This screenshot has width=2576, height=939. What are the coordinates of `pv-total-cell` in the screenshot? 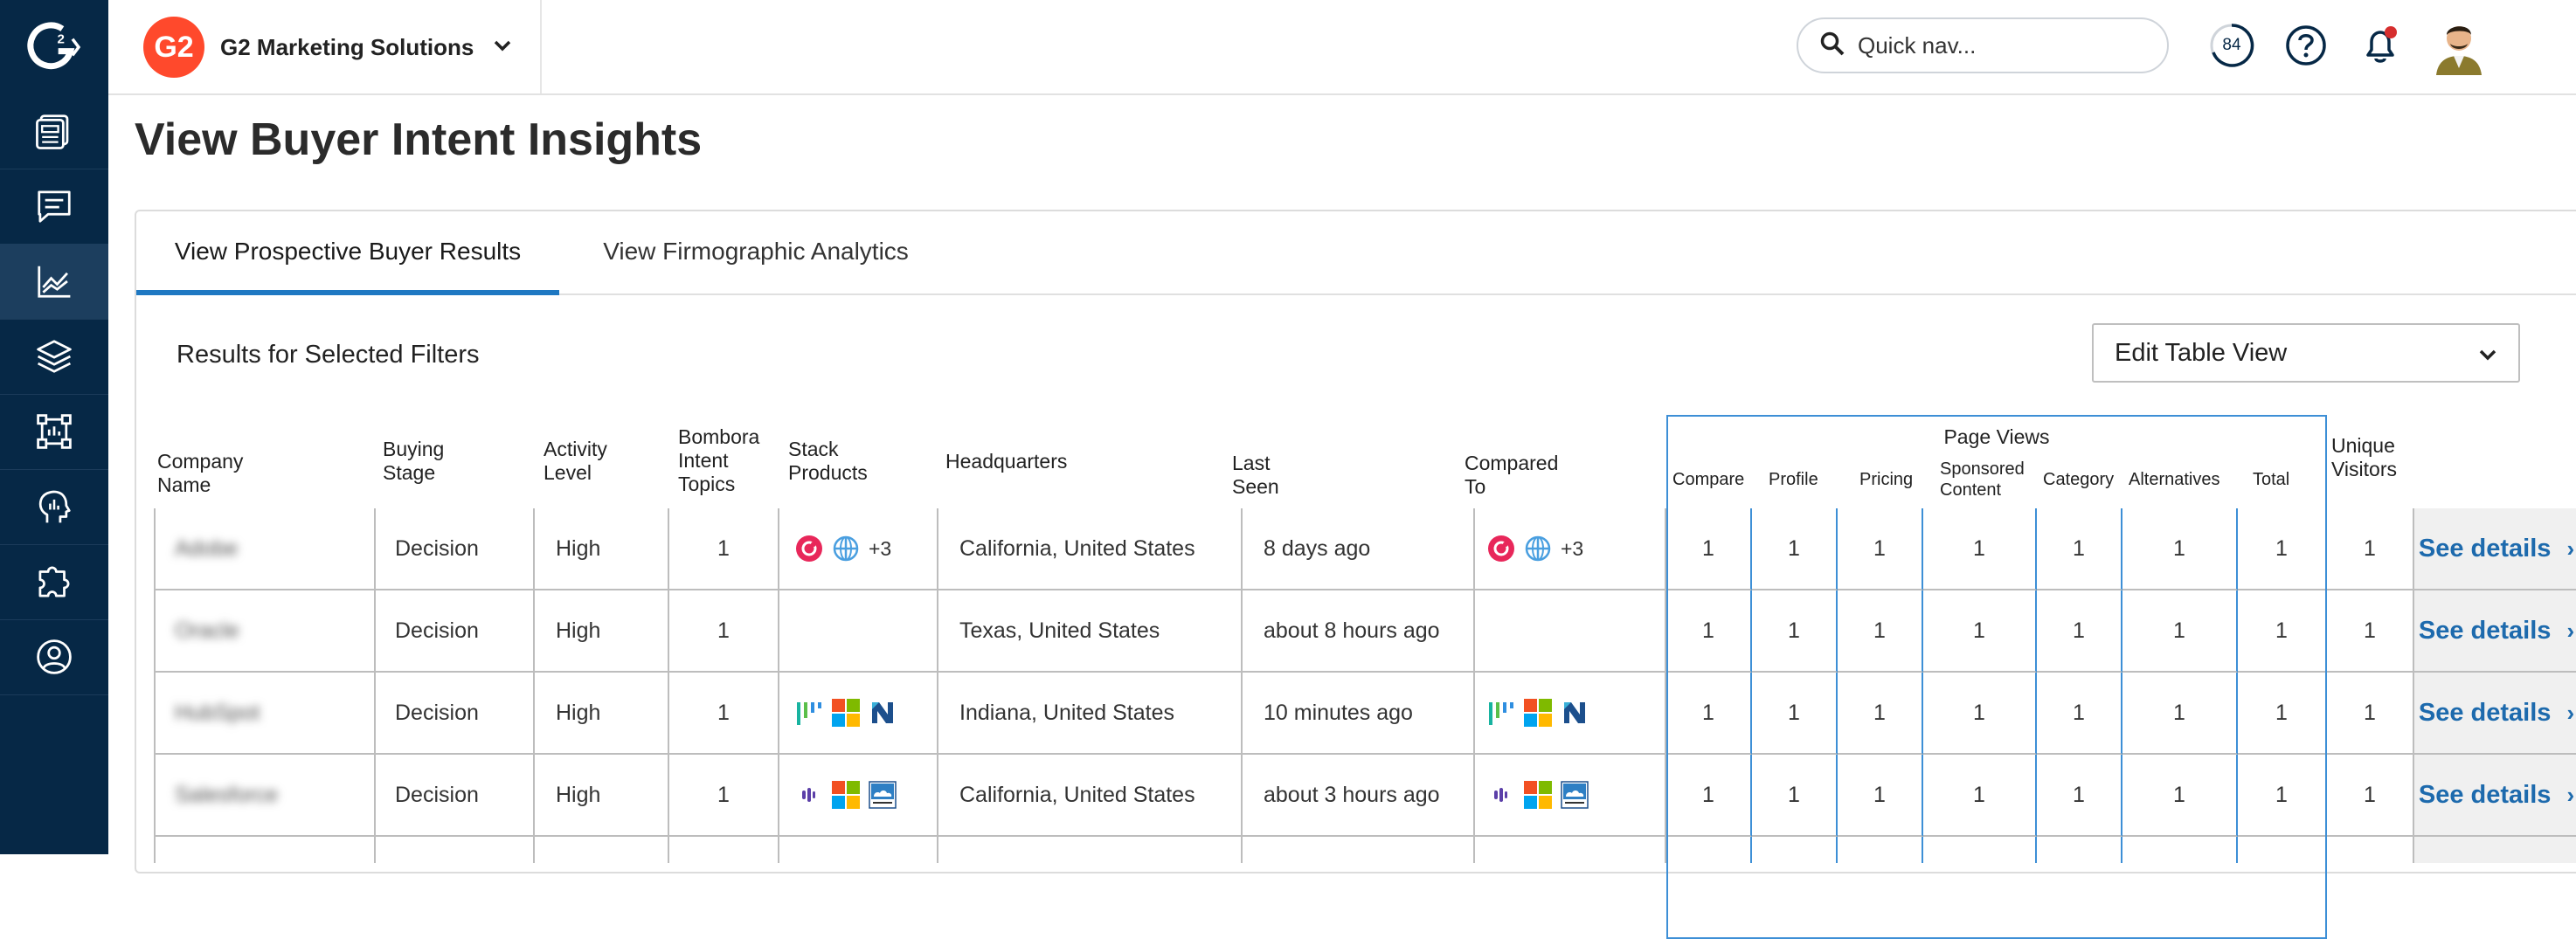 It's located at (2282, 850).